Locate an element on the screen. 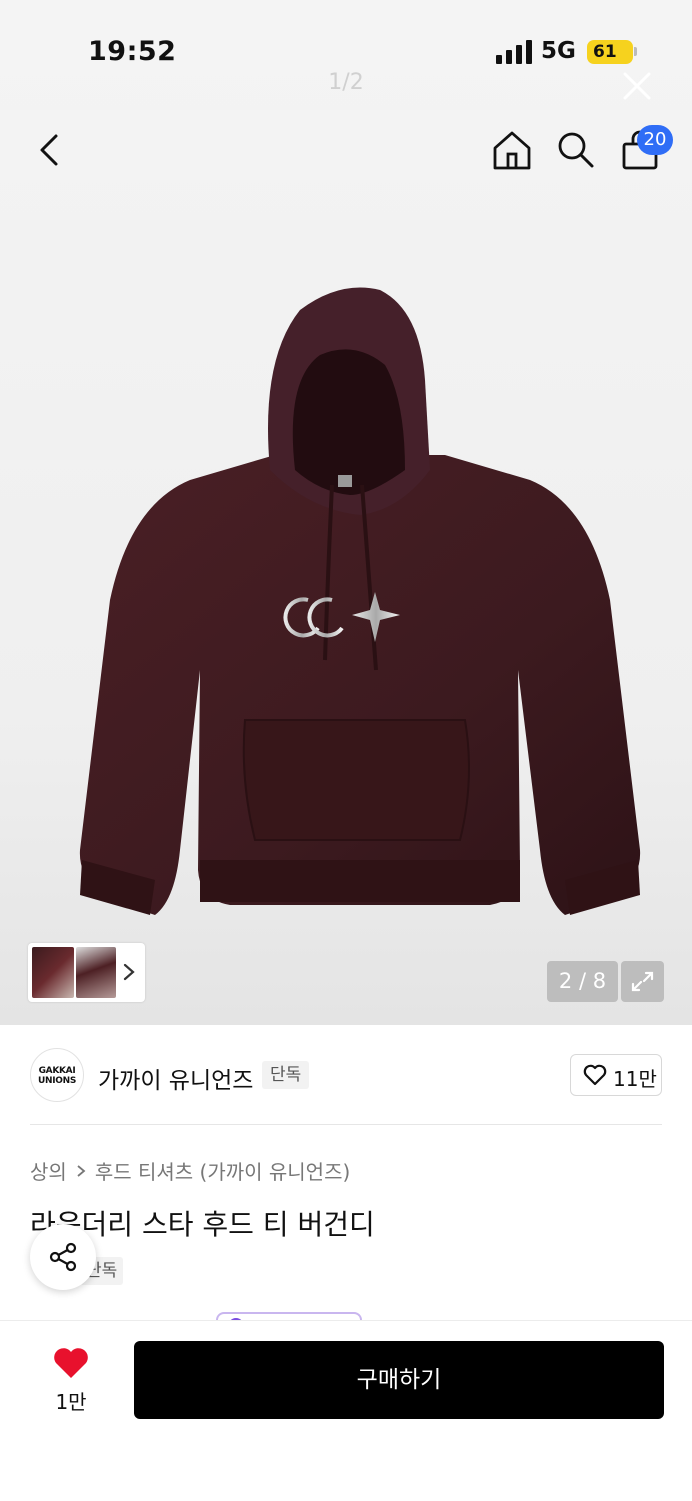  brand-like-count: 11만 is located at coordinates (635, 1079).